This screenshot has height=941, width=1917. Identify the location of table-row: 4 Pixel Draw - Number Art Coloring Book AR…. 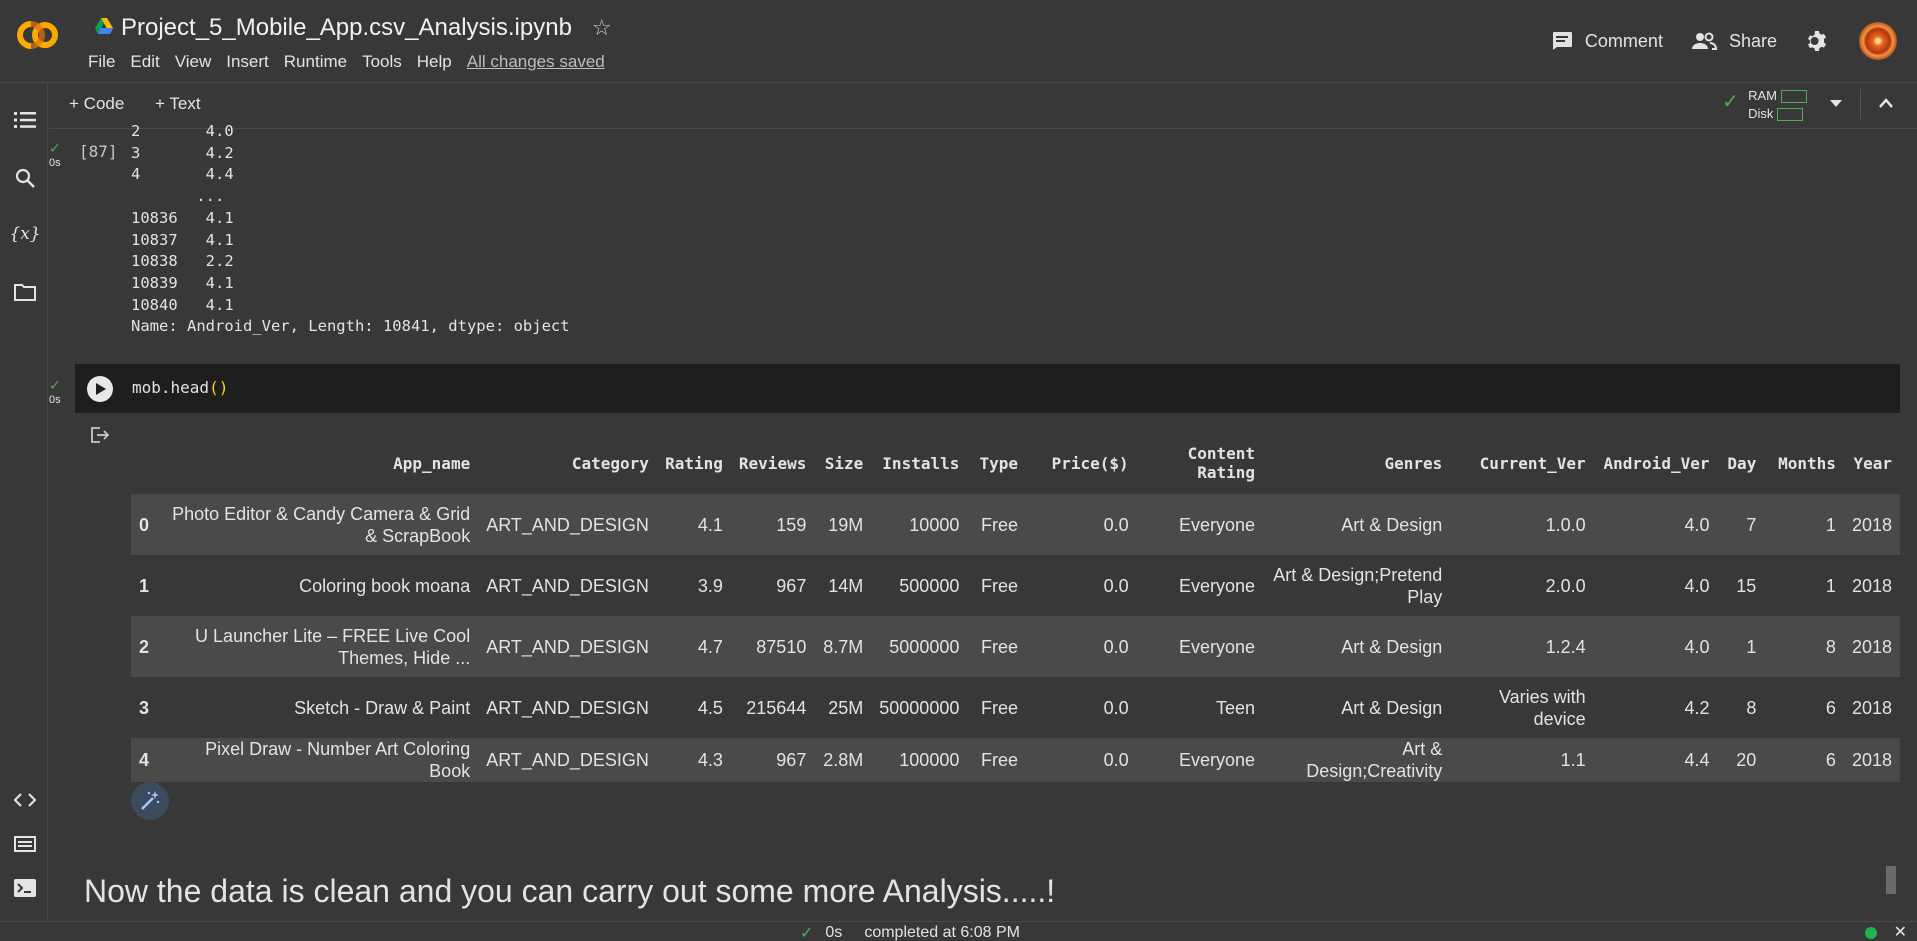
(1015, 760).